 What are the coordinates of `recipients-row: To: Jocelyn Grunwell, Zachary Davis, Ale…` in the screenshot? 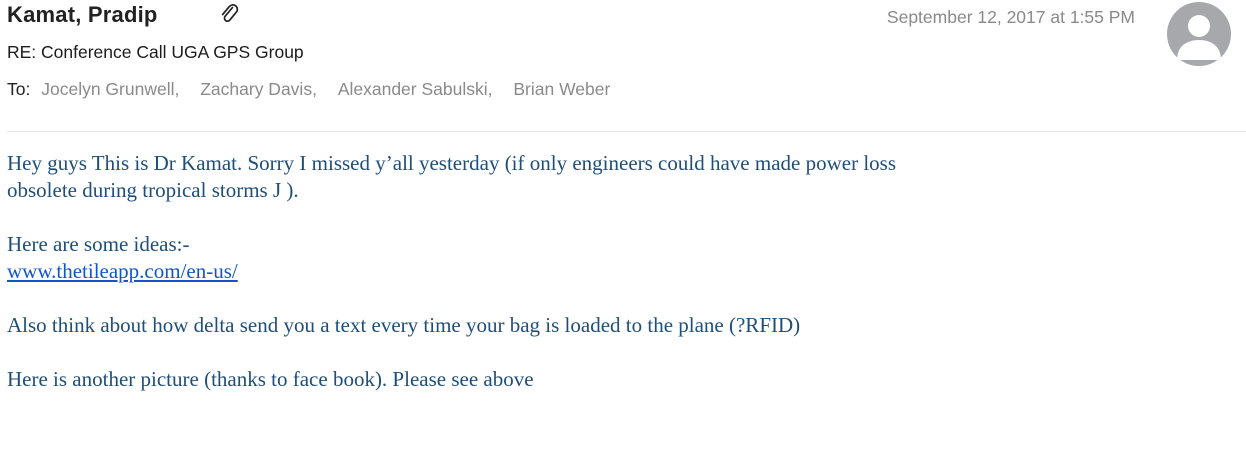 It's located at (308, 89).